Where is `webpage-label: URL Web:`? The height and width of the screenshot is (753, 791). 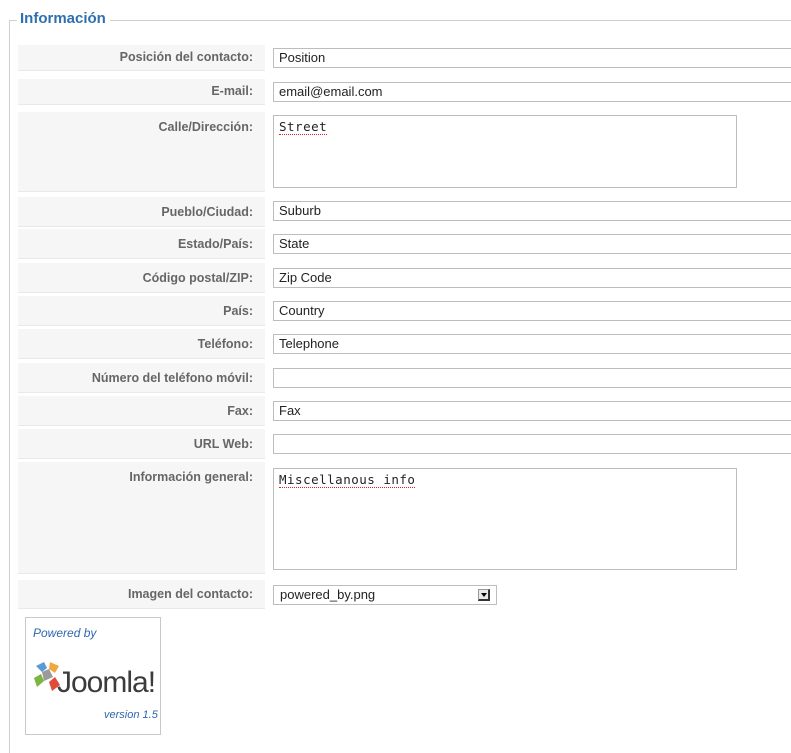
webpage-label: URL Web: is located at coordinates (141, 444).